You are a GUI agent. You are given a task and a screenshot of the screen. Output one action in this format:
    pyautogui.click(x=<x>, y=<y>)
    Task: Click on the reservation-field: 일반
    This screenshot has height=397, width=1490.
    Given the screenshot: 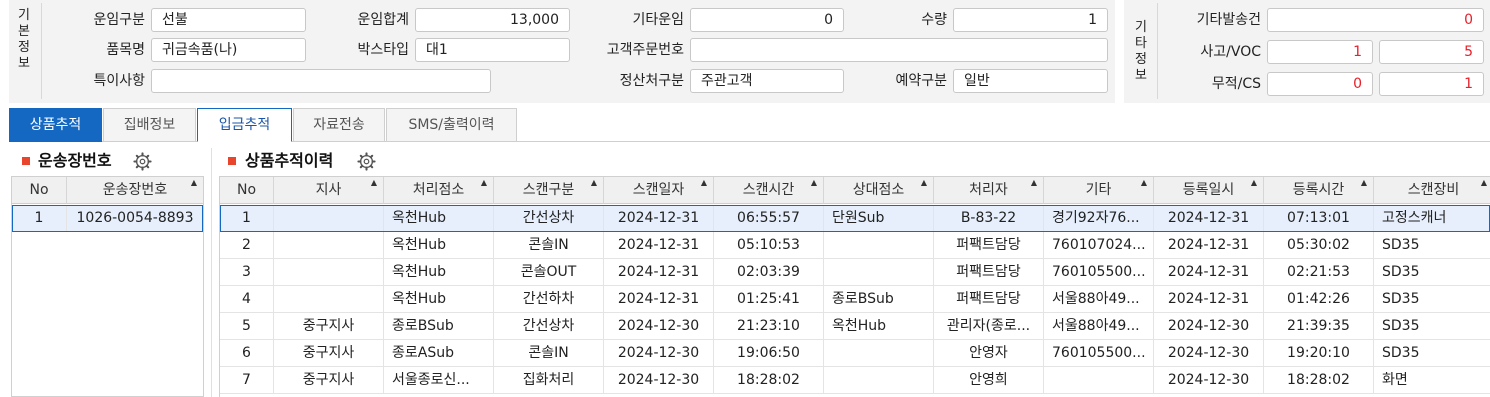 What is the action you would take?
    pyautogui.click(x=1030, y=81)
    